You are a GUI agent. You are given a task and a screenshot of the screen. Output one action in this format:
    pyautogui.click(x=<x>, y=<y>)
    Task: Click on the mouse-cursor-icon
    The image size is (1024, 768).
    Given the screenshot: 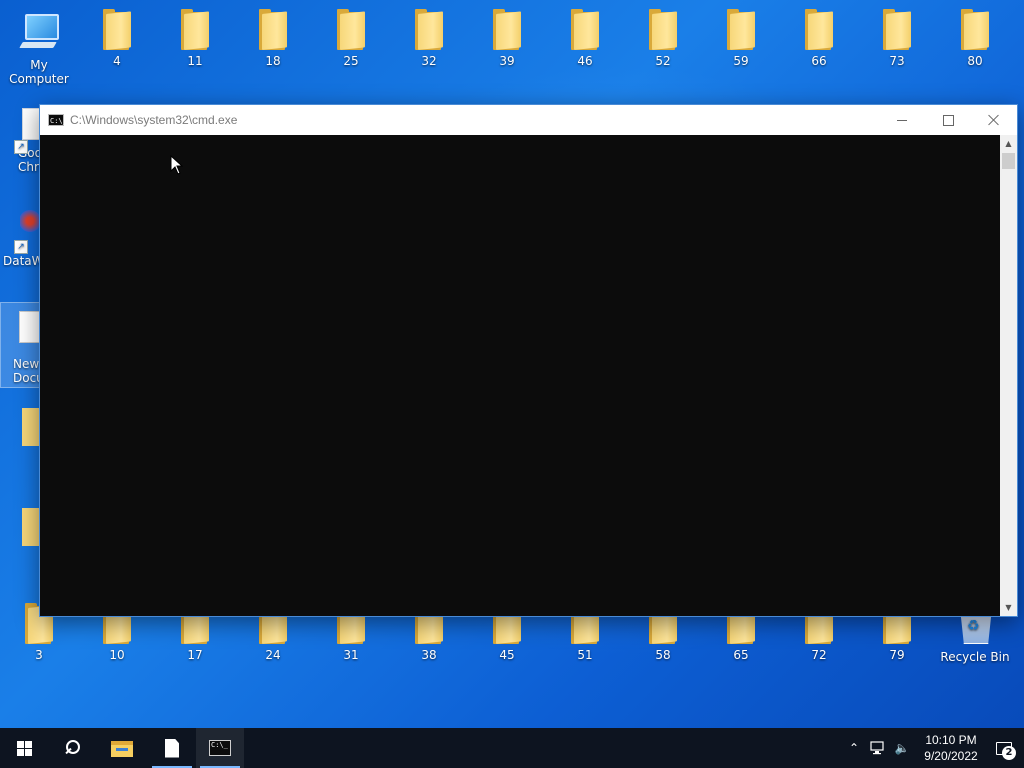 What is the action you would take?
    pyautogui.click(x=177, y=165)
    